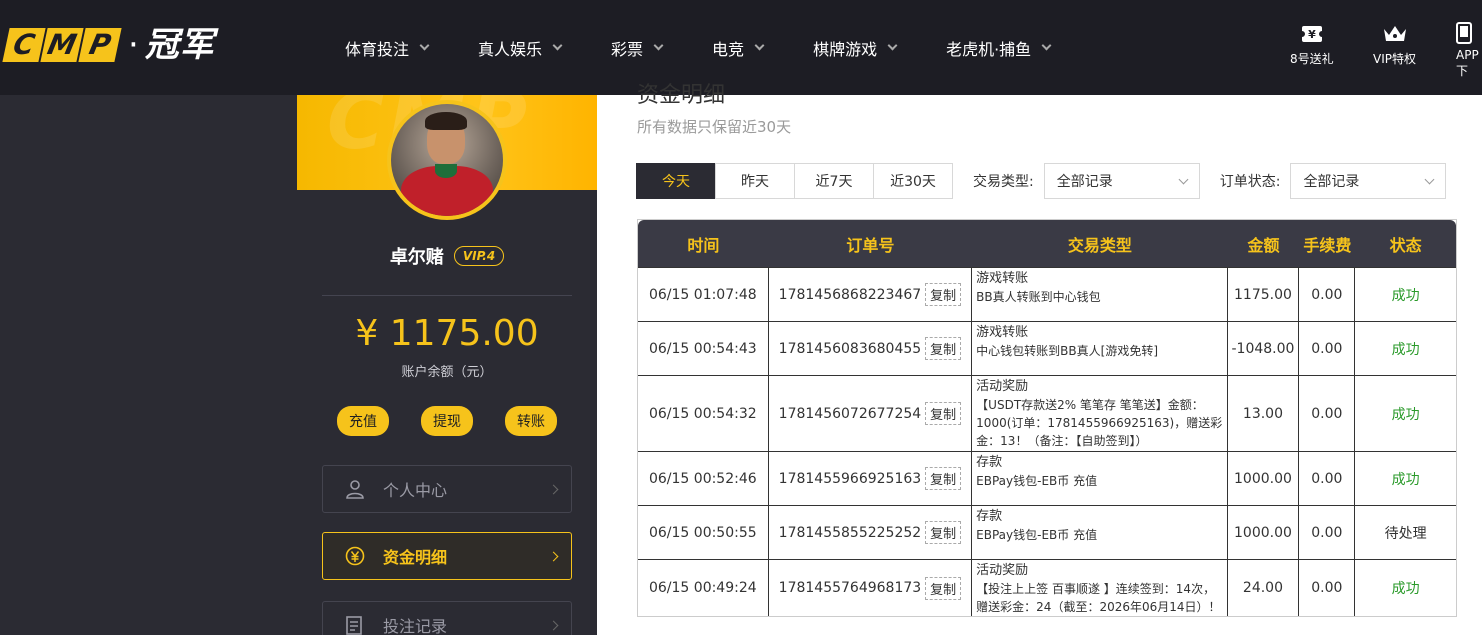 The image size is (1482, 635). What do you see at coordinates (871, 588) in the screenshot?
I see `cell-order: 1781455764968173 复制` at bounding box center [871, 588].